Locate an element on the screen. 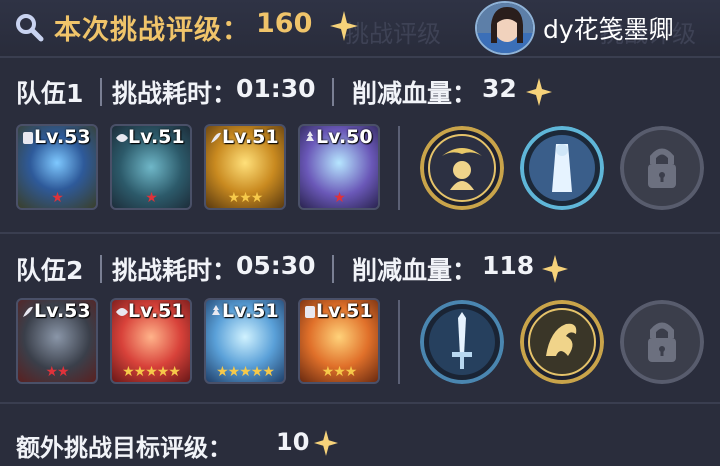 This screenshot has width=720, height=466. hero-level: Lv.50 is located at coordinates (344, 137).